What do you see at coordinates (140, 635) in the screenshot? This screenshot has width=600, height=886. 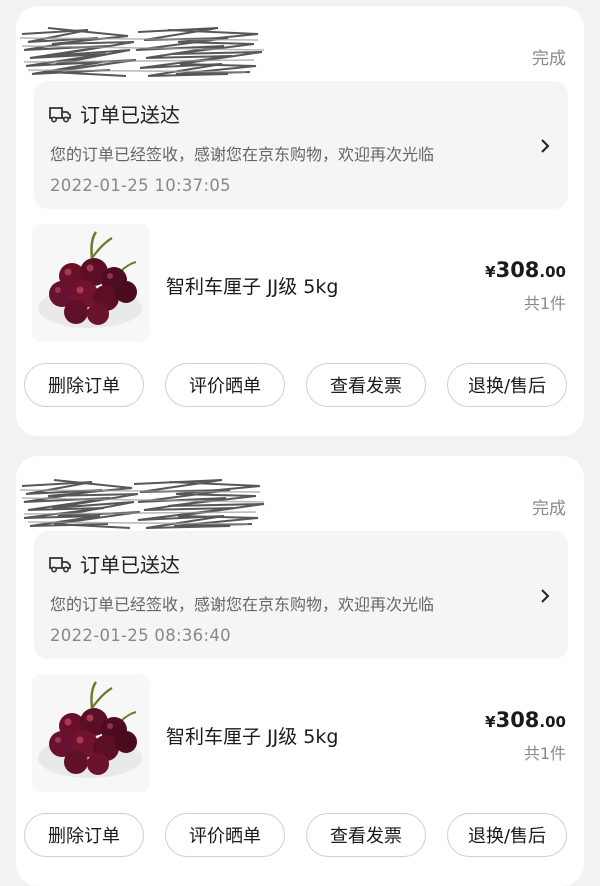 I see `tracking-time: 2022-01-25 08:36:40` at bounding box center [140, 635].